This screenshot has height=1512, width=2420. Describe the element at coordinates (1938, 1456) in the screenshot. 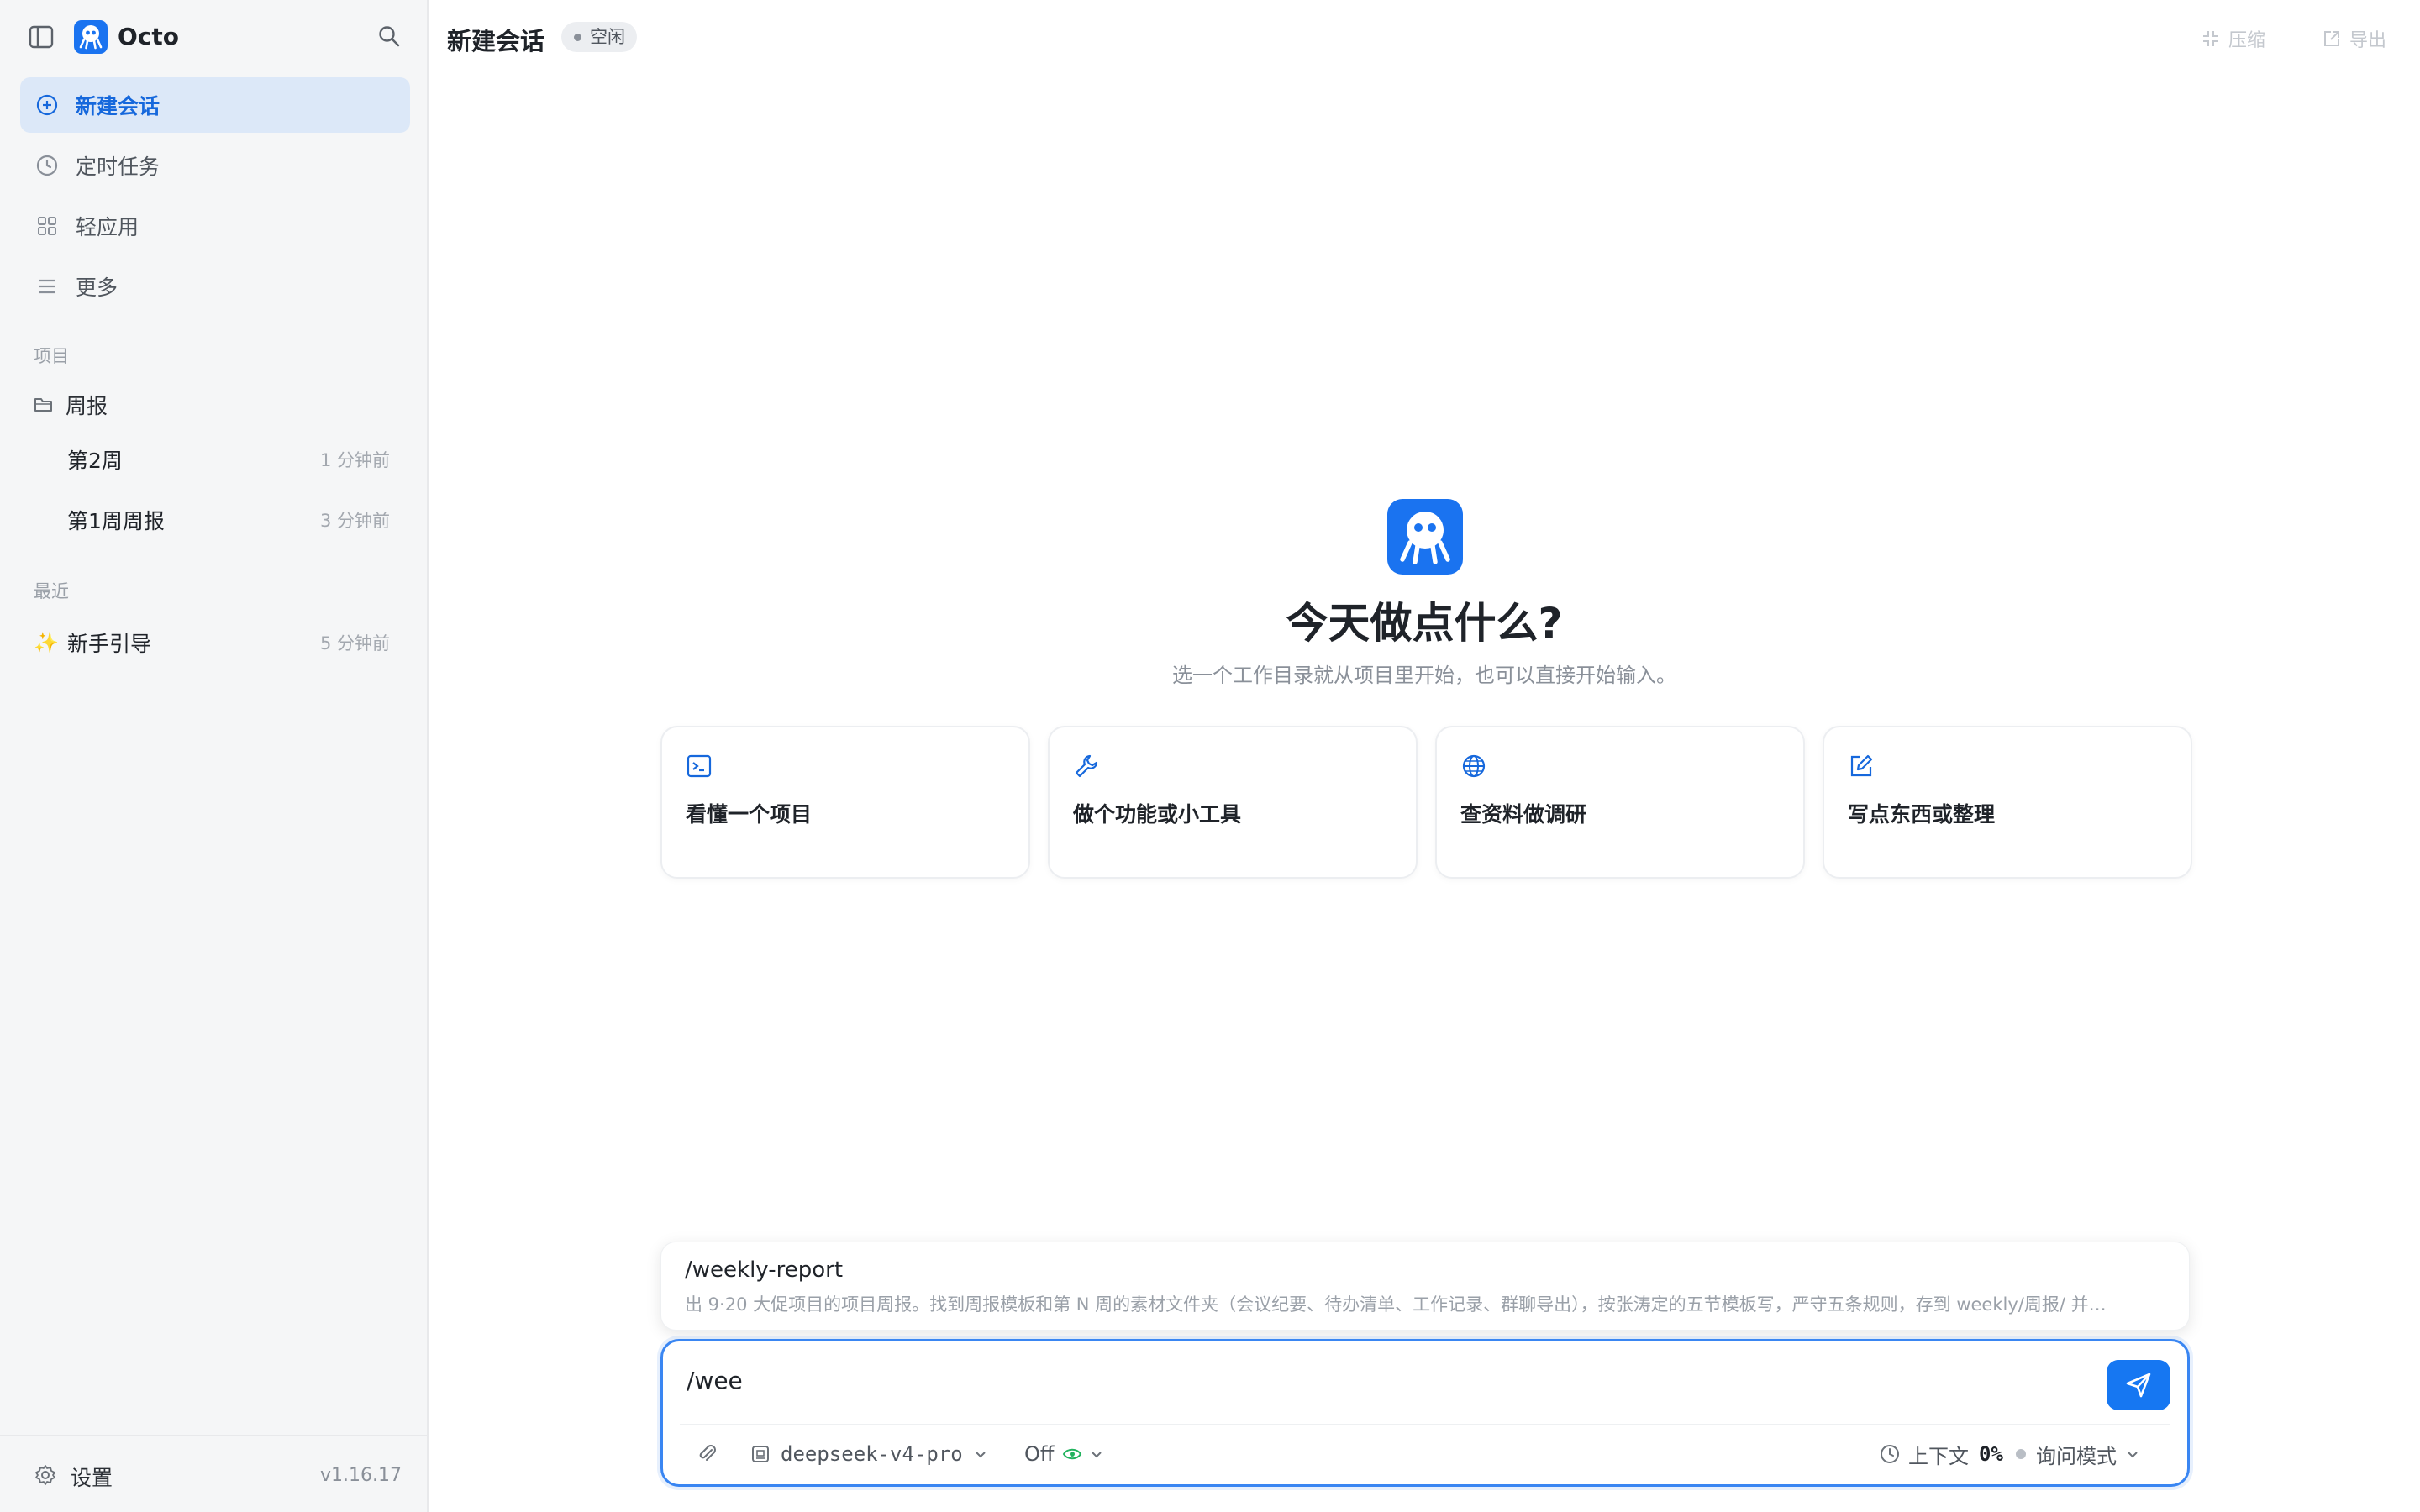

I see `context-label: 上下文` at that location.